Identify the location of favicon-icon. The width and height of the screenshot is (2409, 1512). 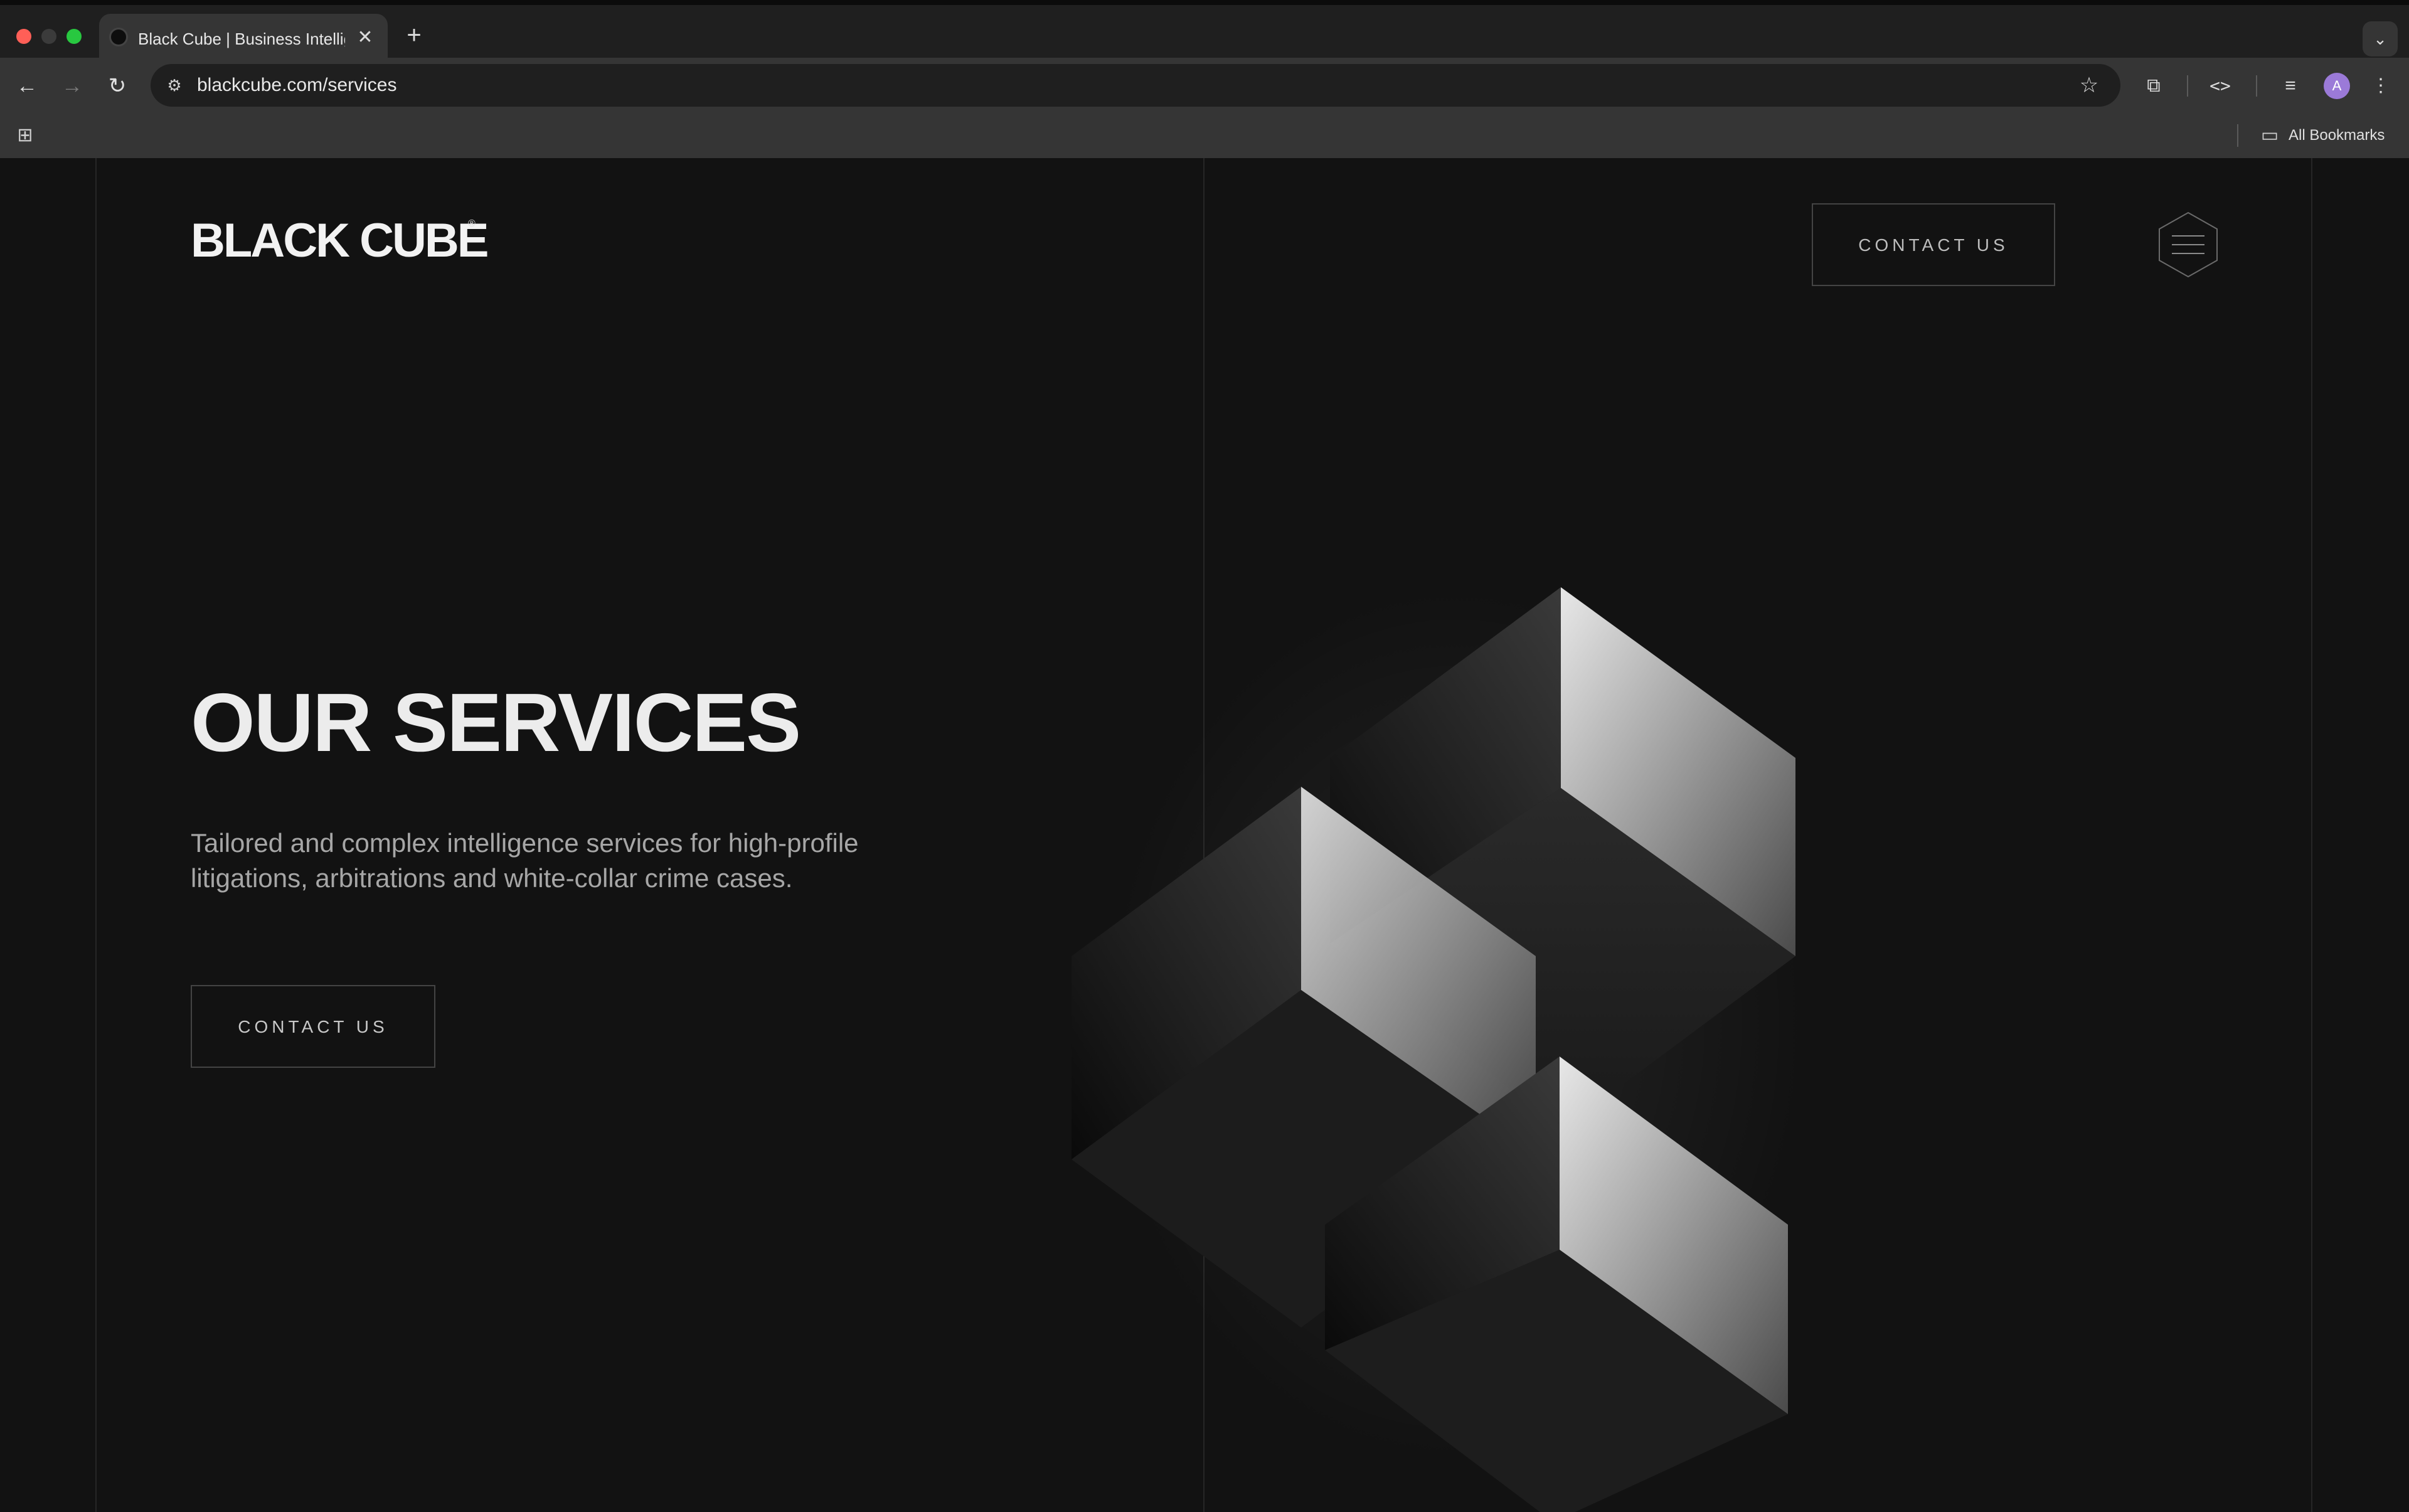
(118, 37).